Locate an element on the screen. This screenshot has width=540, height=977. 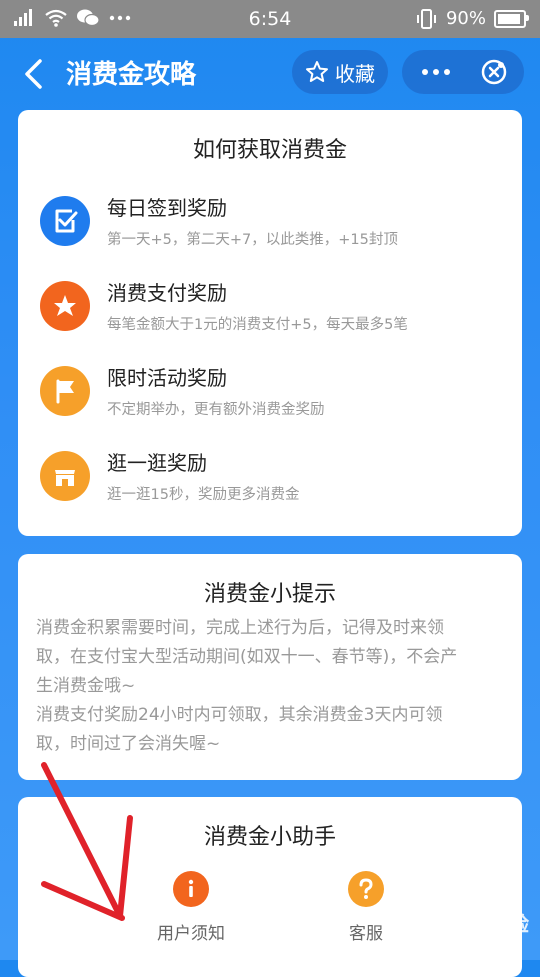
battery-percent: 90% is located at coordinates (465, 18).